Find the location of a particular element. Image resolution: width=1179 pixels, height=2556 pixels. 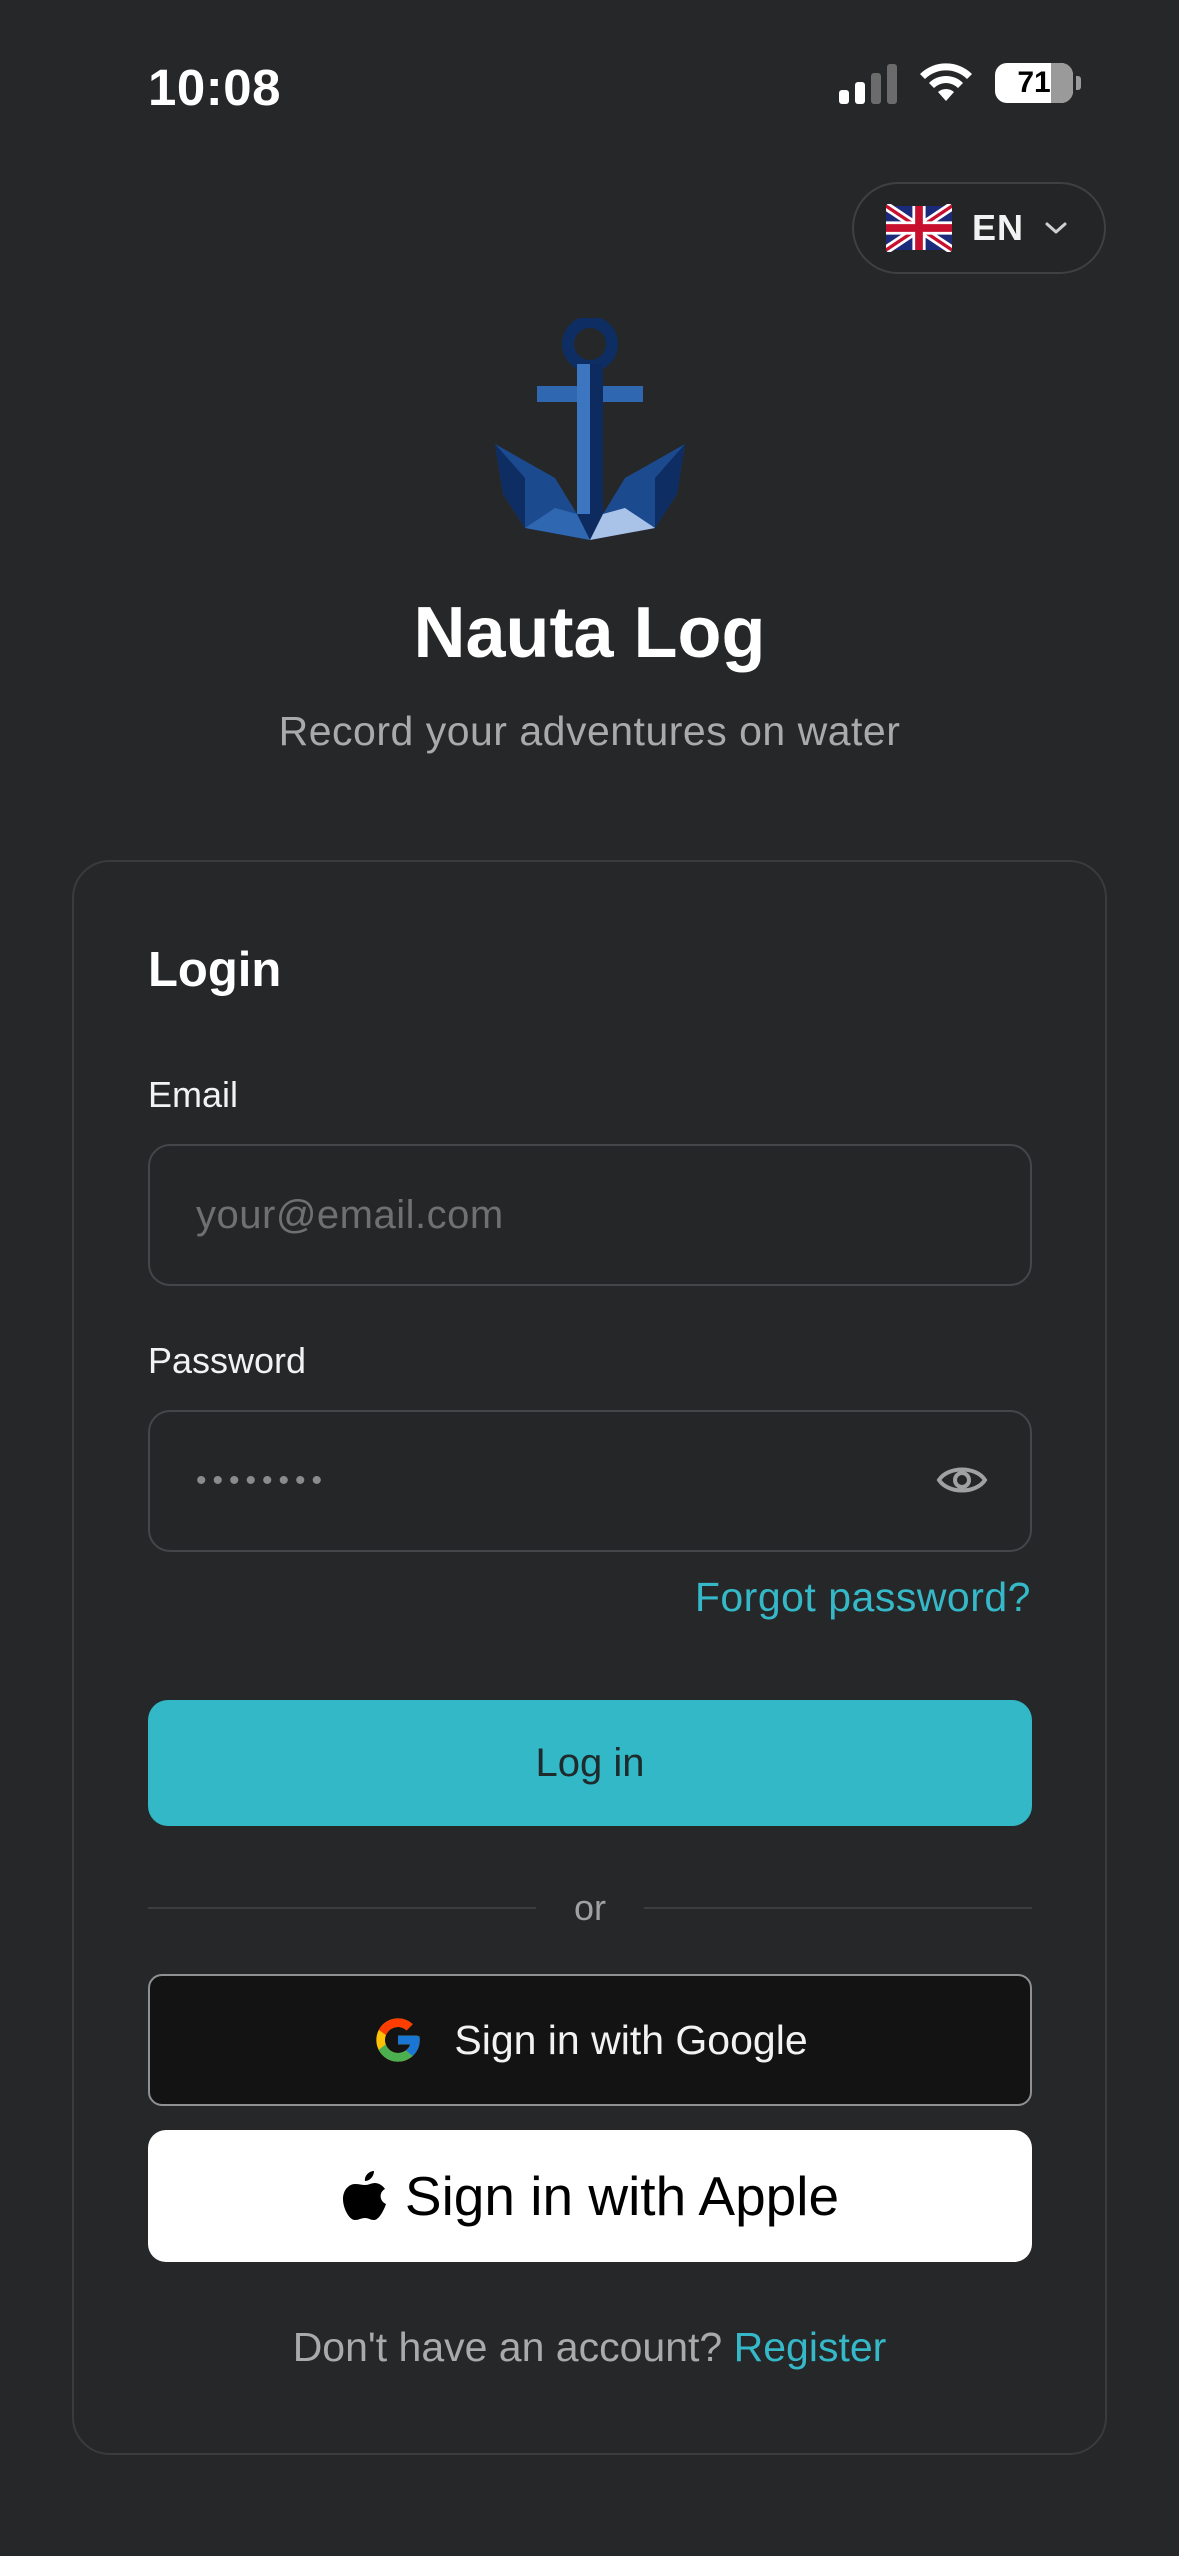

google-sign-in-label: Sign in with Google is located at coordinates (631, 2039).